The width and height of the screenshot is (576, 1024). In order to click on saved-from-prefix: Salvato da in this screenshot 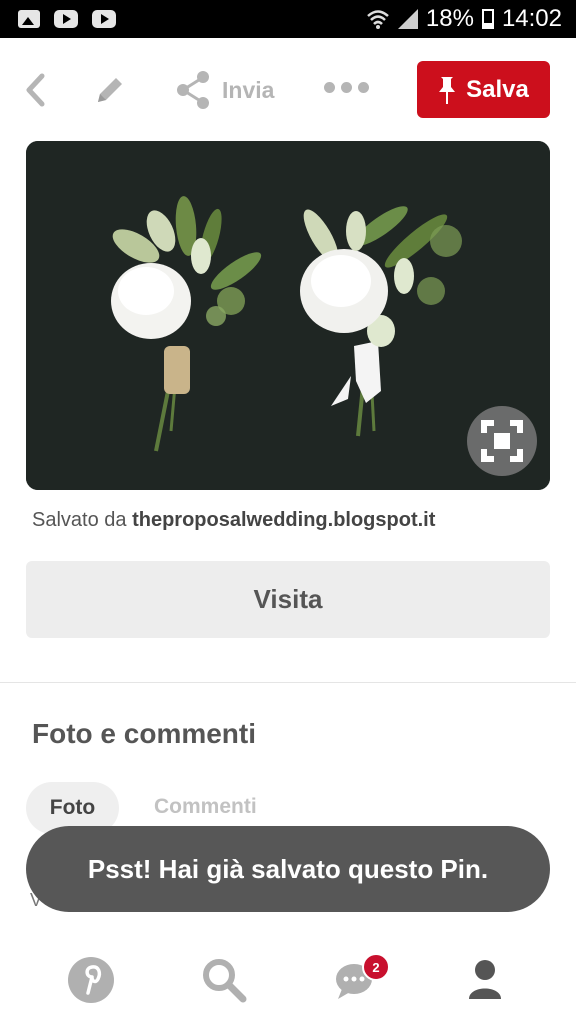, I will do `click(79, 520)`.